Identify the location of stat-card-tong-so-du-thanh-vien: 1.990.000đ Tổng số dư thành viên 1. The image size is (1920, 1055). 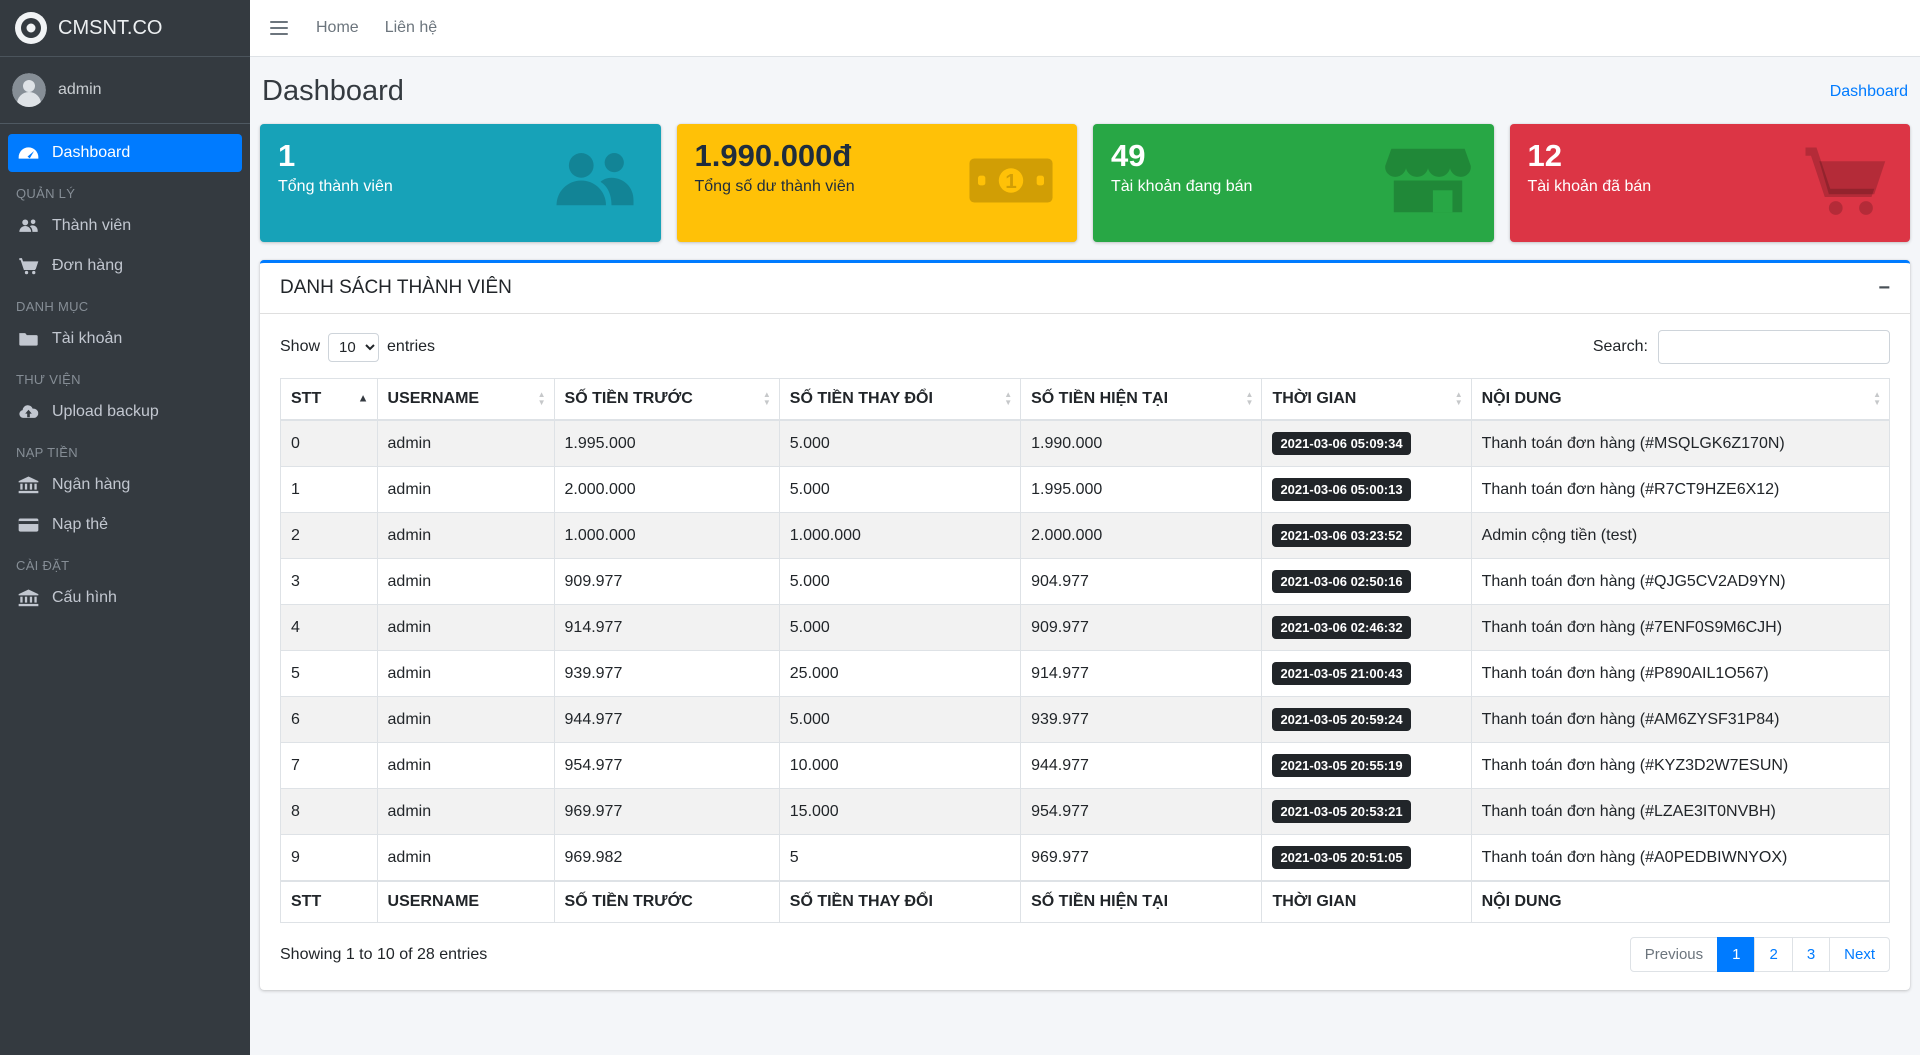
(876, 183).